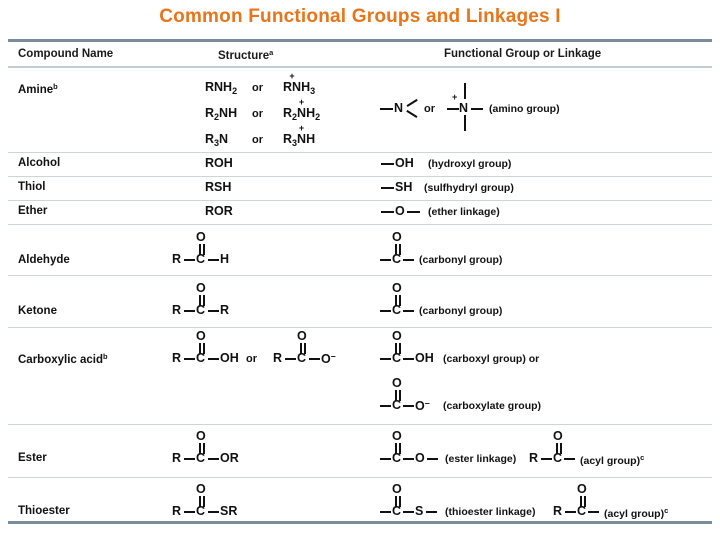 Image resolution: width=720 pixels, height=540 pixels. Describe the element at coordinates (387, 188) in the screenshot. I see `sulfhydryl-bond` at that location.